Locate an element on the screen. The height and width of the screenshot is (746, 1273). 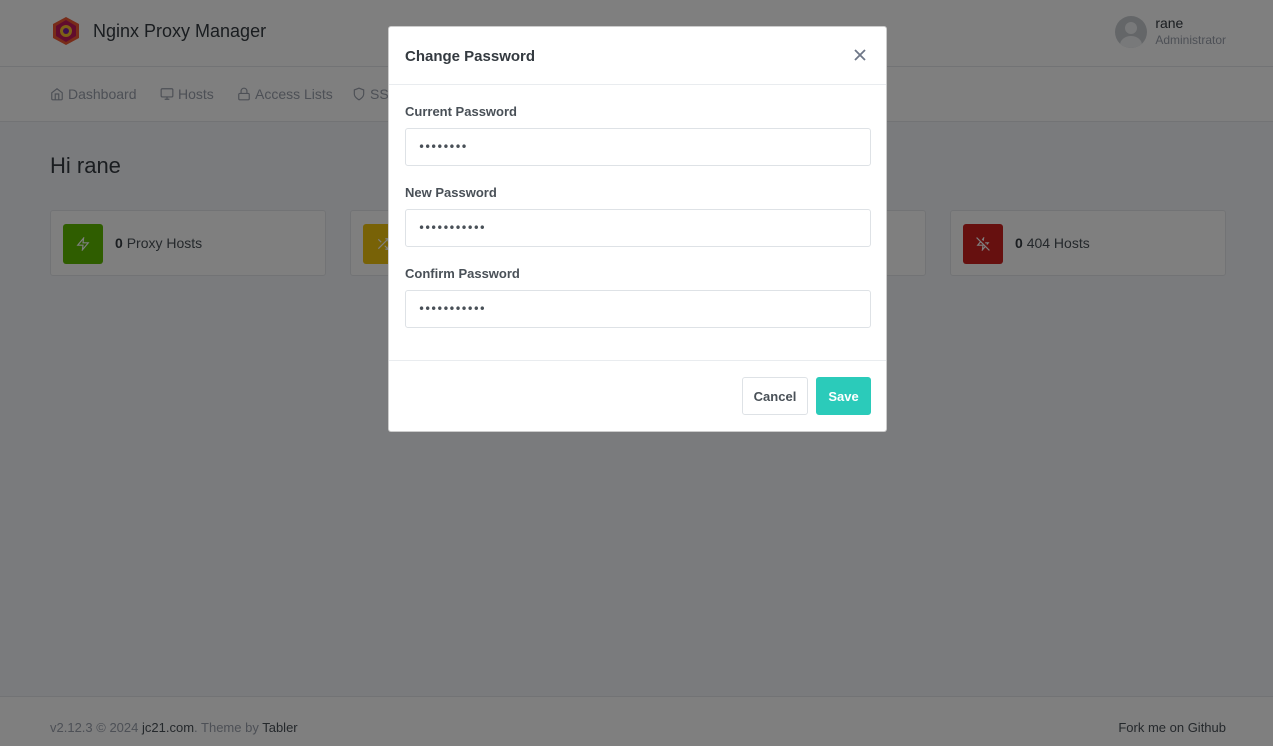
confirm-password-label: Confirm Password is located at coordinates (462, 273).